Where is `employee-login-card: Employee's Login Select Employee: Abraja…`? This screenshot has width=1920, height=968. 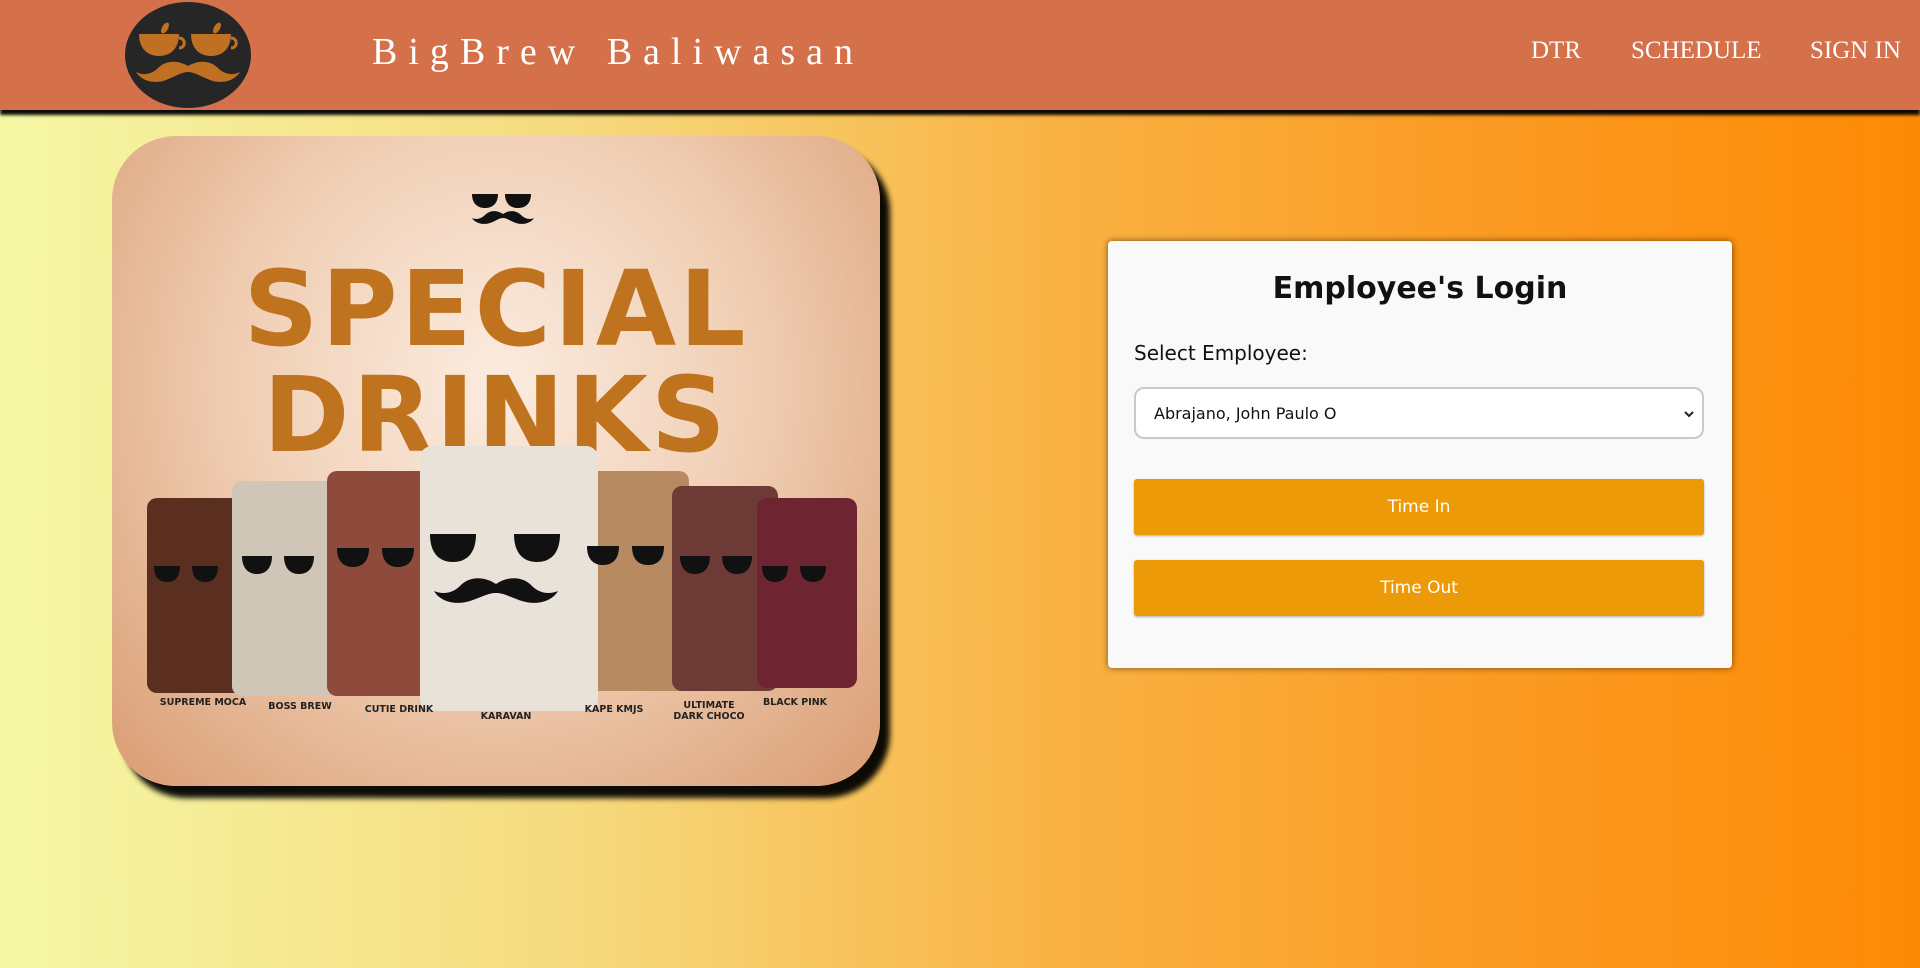
employee-login-card: Employee's Login Select Employee: Abraja… is located at coordinates (1420, 454).